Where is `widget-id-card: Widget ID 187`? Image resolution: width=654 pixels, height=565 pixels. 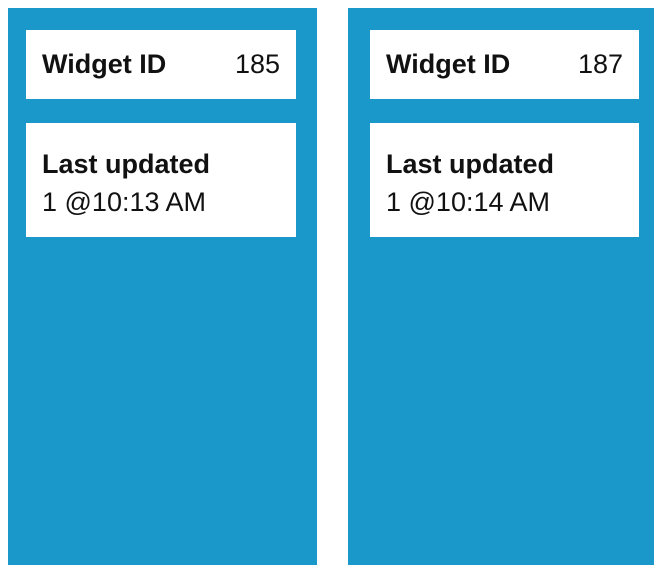 widget-id-card: Widget ID 187 is located at coordinates (504, 64).